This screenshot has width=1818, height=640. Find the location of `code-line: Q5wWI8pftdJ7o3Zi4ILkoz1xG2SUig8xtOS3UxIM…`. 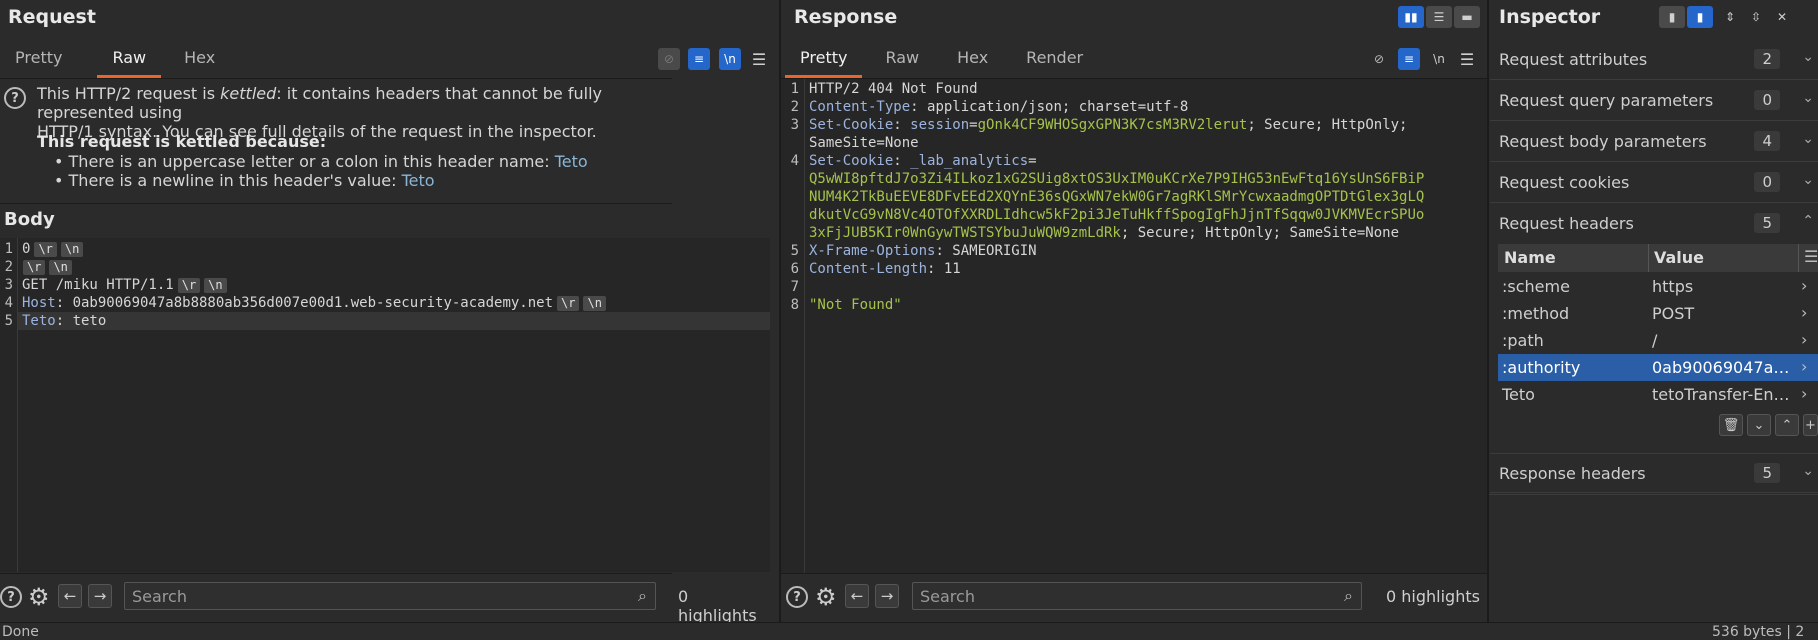

code-line: Q5wWI8pftdJ7o3Zi4ILkoz1xG2SUig8xtOS3UxIM… is located at coordinates (1117, 179).